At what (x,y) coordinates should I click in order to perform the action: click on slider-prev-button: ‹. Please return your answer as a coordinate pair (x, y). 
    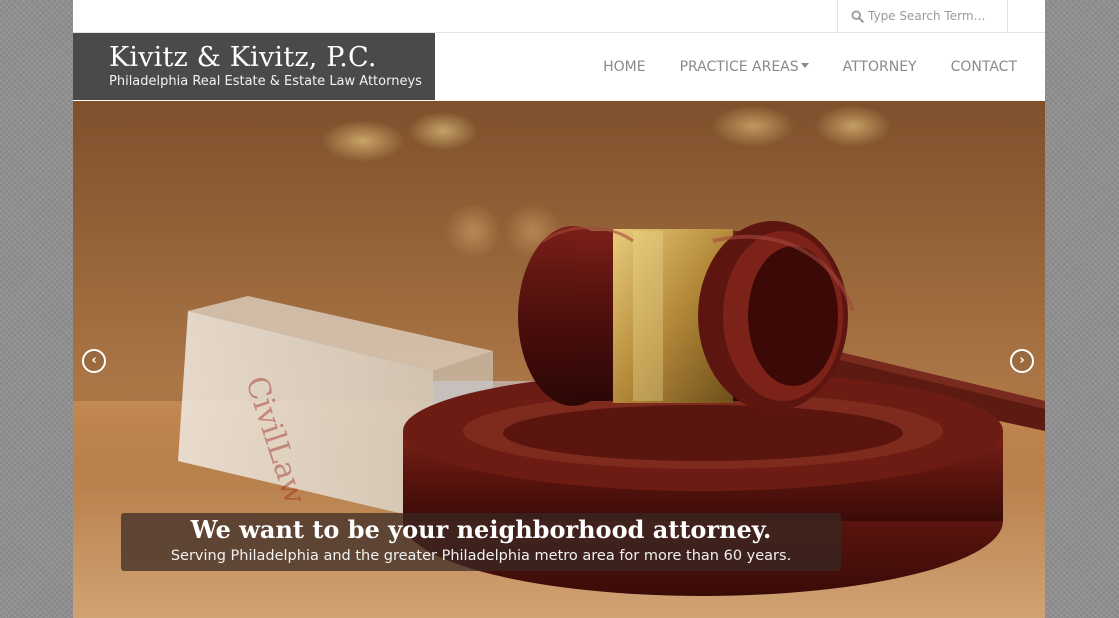
    Looking at the image, I should click on (94, 361).